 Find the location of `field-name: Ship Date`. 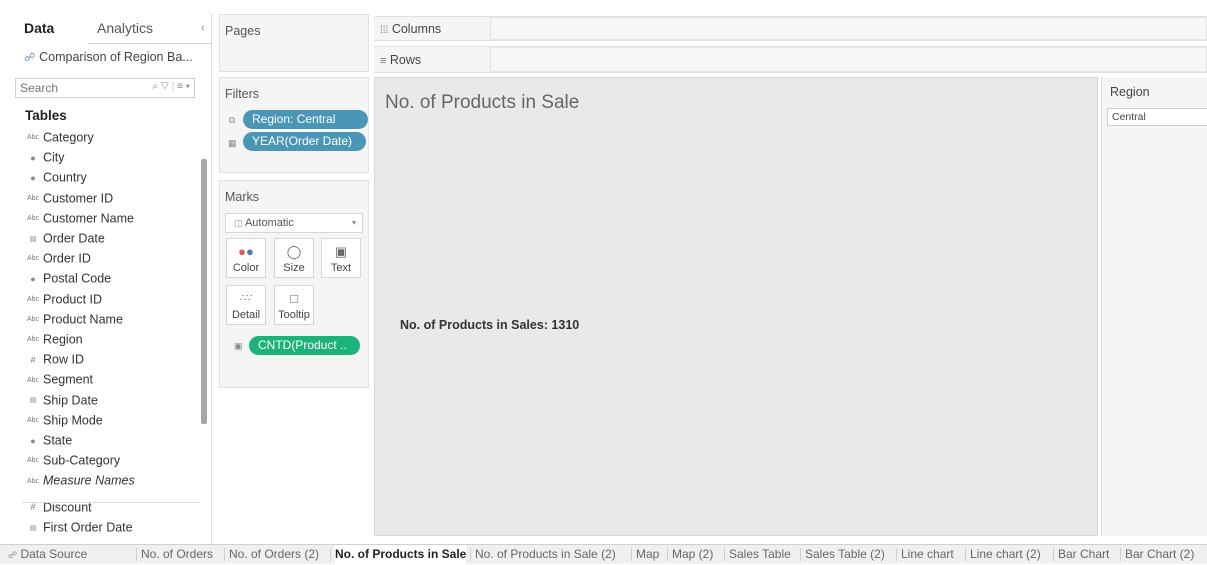

field-name: Ship Date is located at coordinates (70, 400).